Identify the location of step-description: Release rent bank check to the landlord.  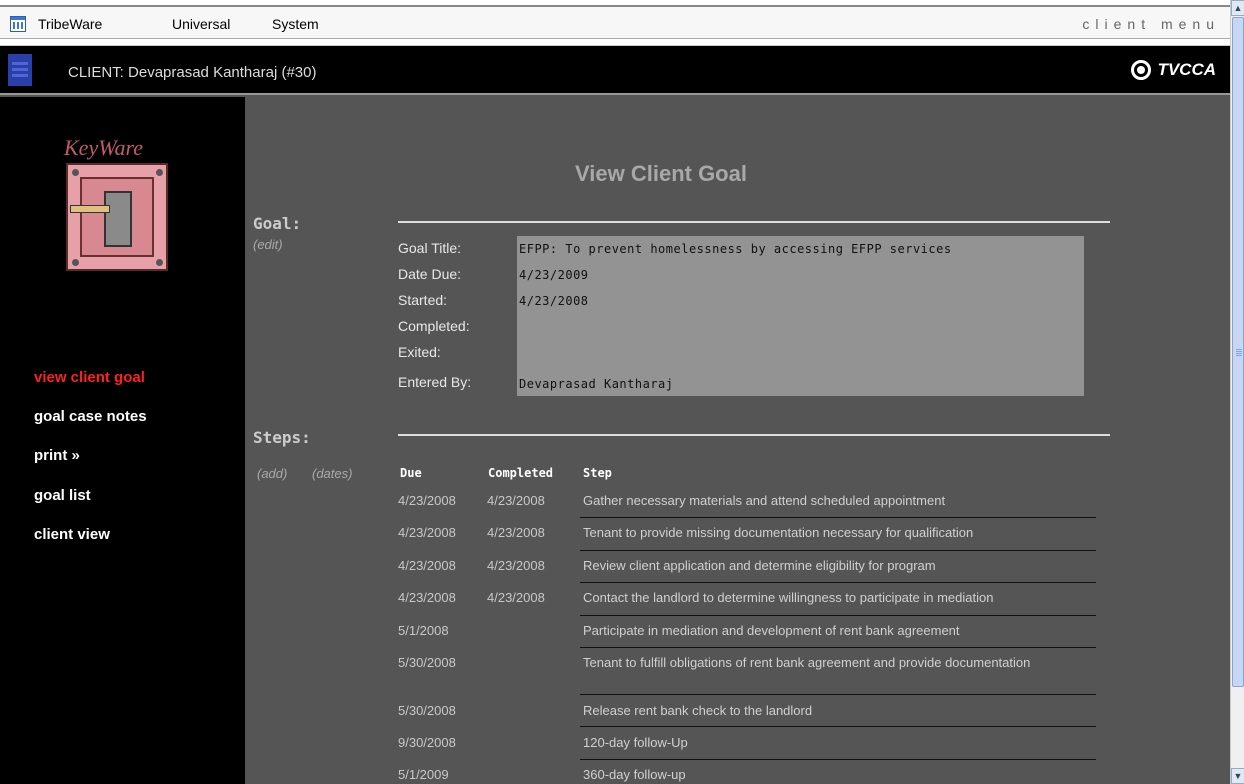
(698, 710).